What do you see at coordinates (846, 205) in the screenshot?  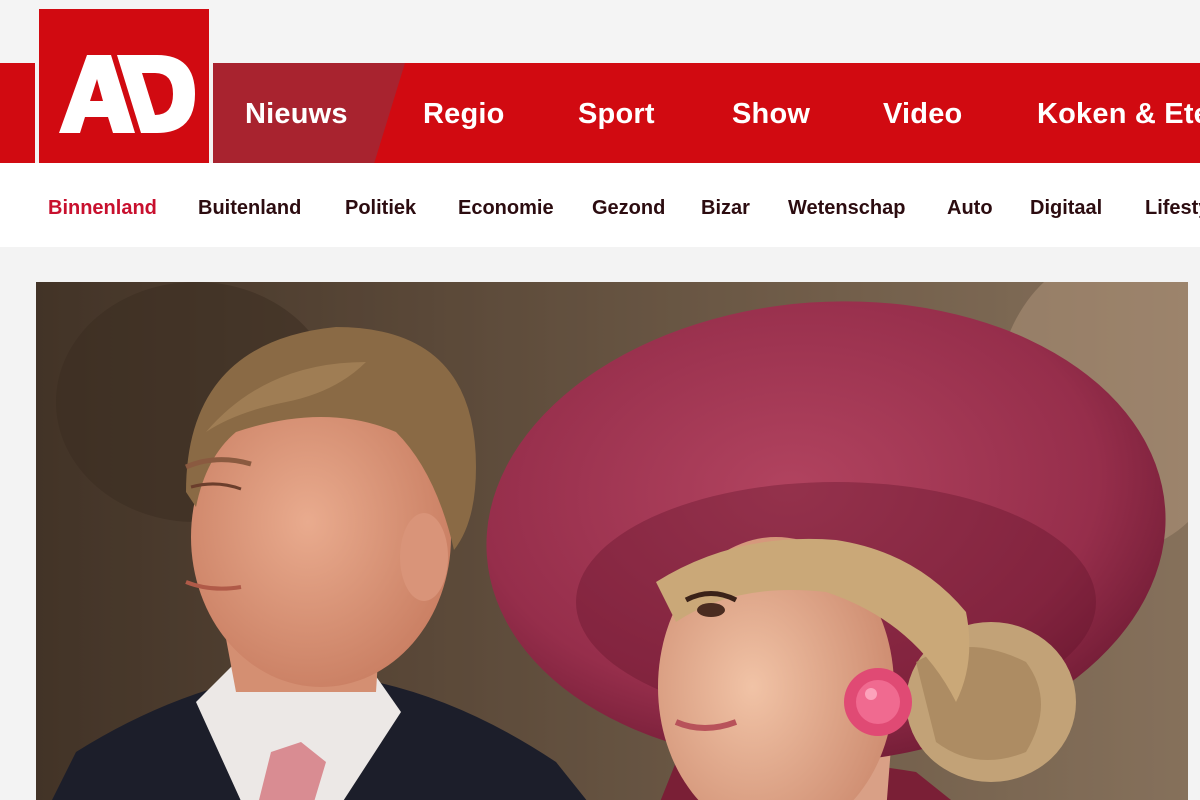 I see `sub-nav-item-wetenschap: Wetenschap` at bounding box center [846, 205].